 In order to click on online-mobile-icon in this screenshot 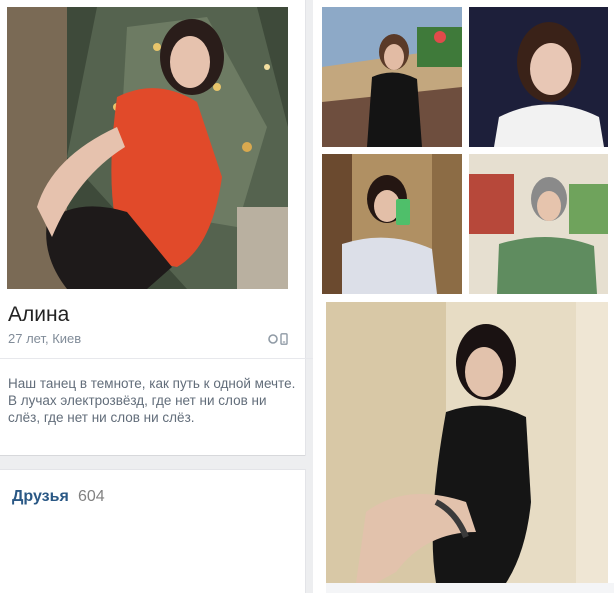, I will do `click(278, 339)`.